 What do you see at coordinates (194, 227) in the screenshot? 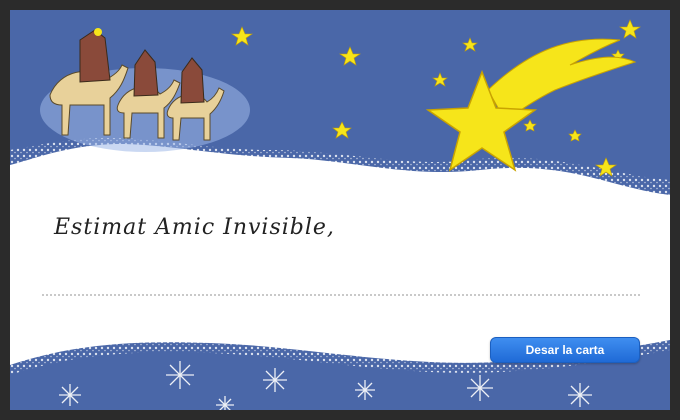
I see `letter-greeting: Estimat Amic Invisible,` at bounding box center [194, 227].